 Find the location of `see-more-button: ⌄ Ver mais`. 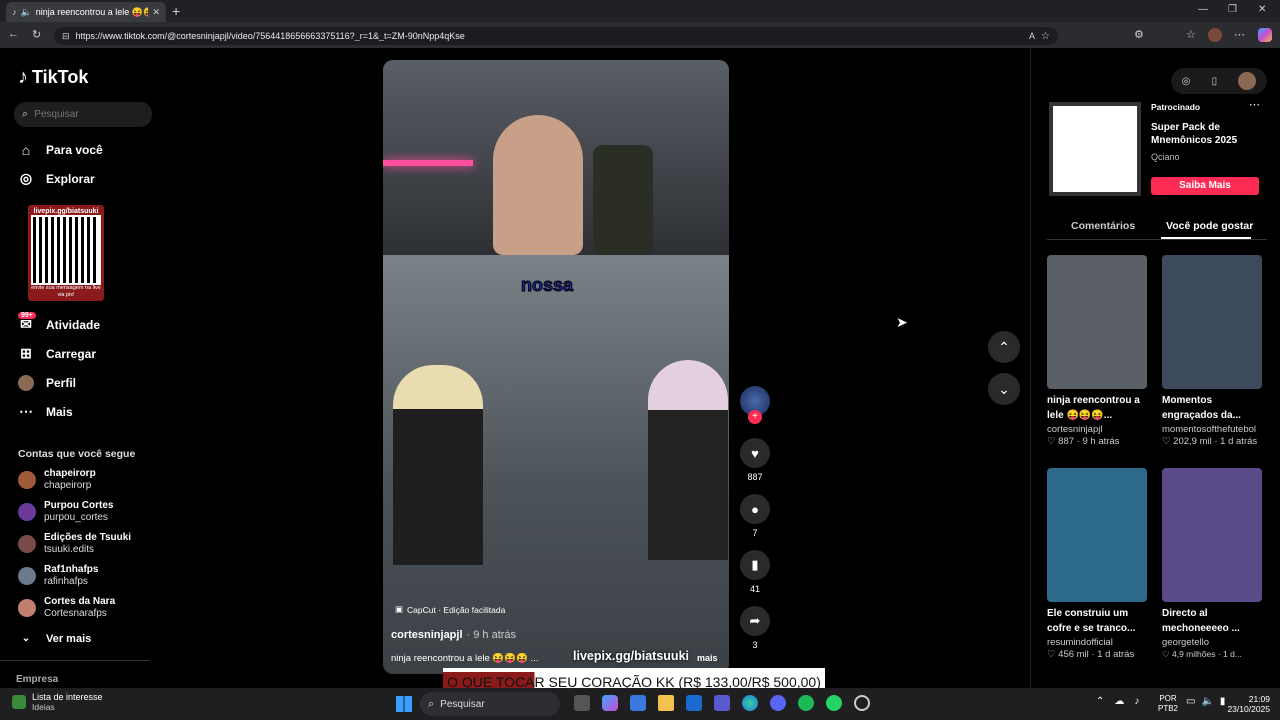

see-more-button: ⌄ Ver mais is located at coordinates (80, 638).